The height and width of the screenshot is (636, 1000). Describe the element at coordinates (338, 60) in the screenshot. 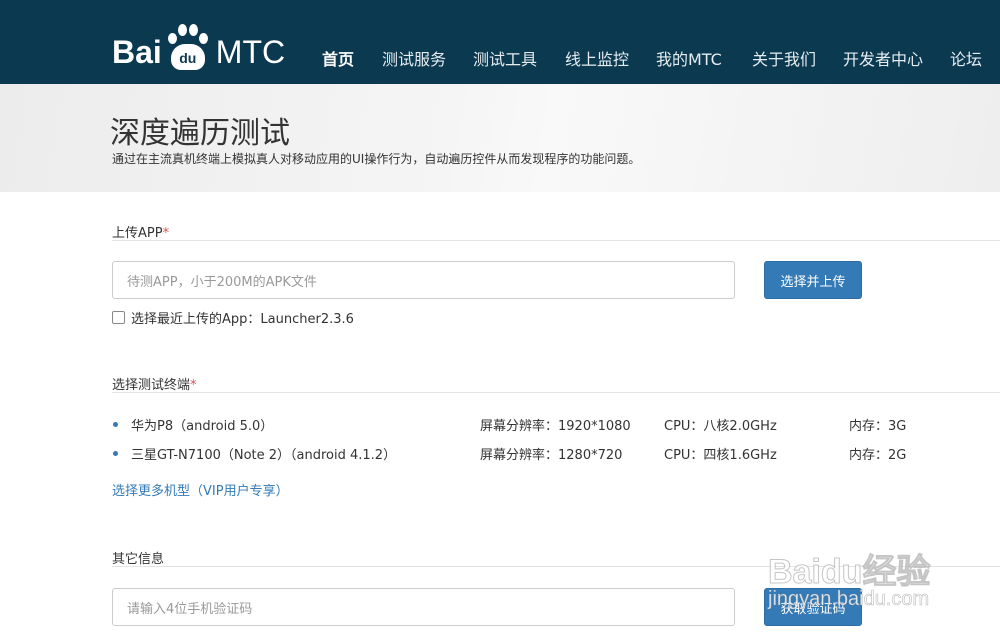

I see `nav-home: 首页` at that location.